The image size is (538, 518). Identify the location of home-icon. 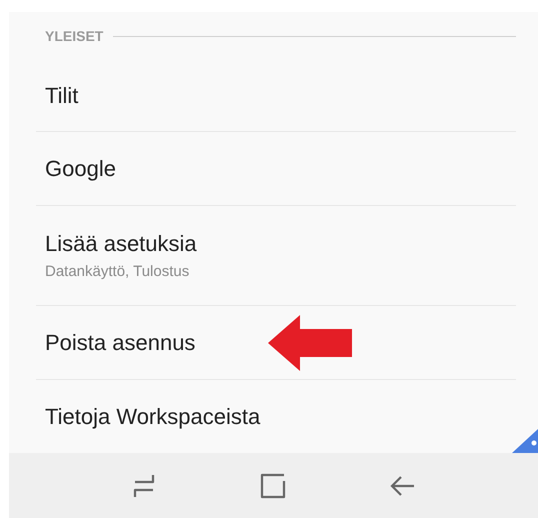
(273, 485).